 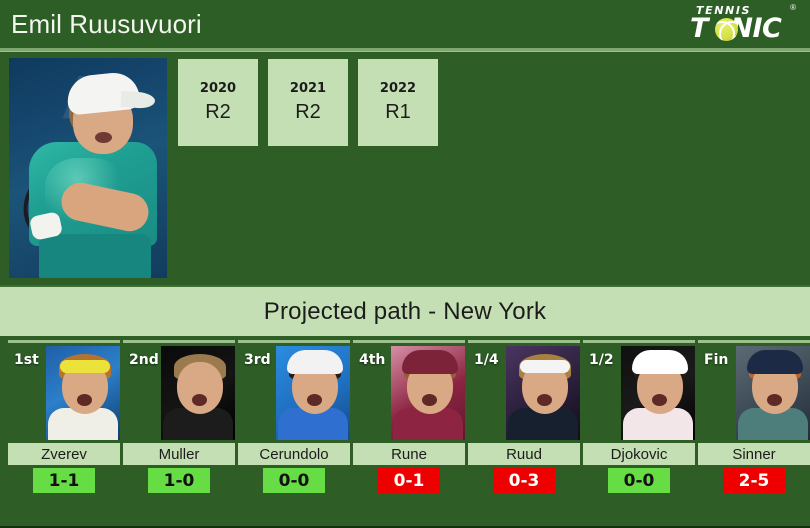 I want to click on projected-path-title: Projected path - New York, so click(x=405, y=311).